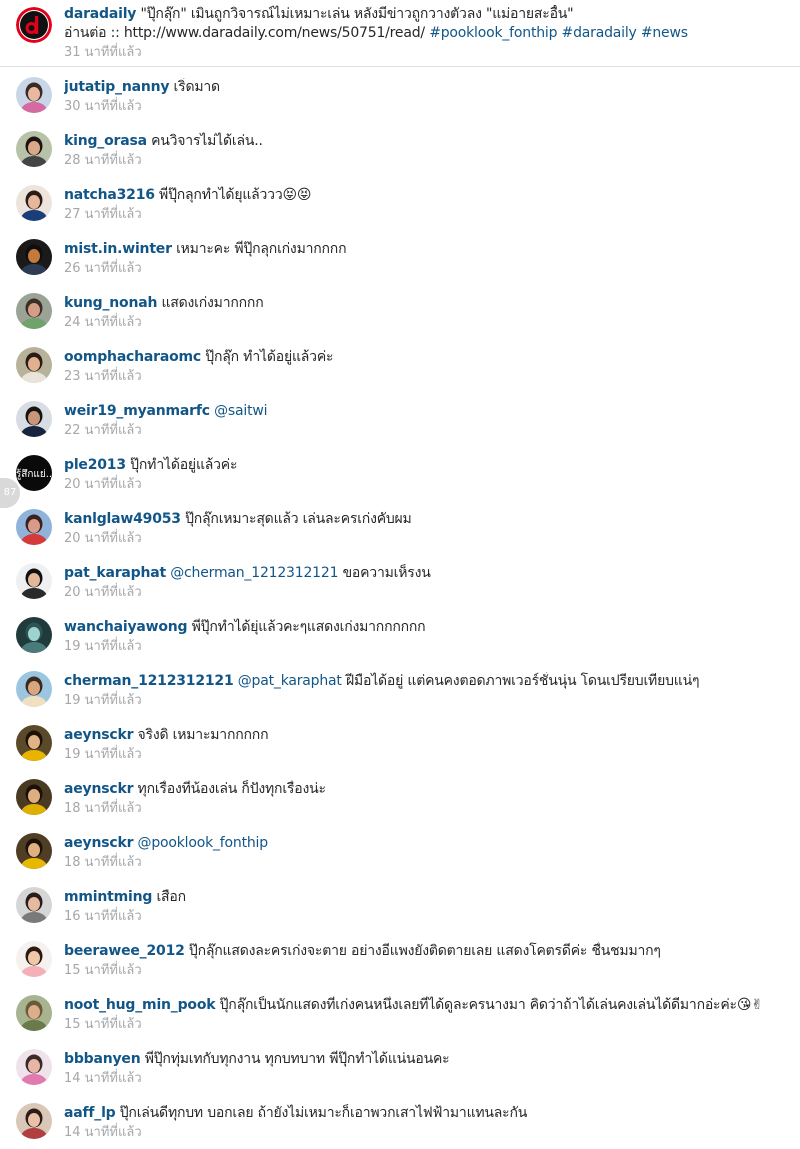  I want to click on caption-username: daradaily, so click(100, 14).